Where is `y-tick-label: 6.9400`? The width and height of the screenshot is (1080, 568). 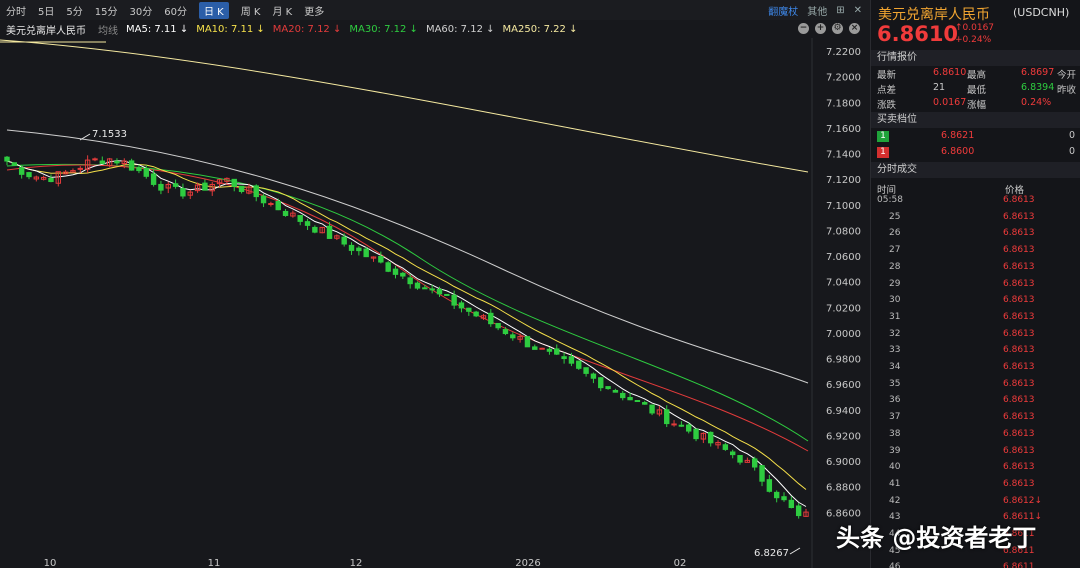
y-tick-label: 6.9400 is located at coordinates (843, 411).